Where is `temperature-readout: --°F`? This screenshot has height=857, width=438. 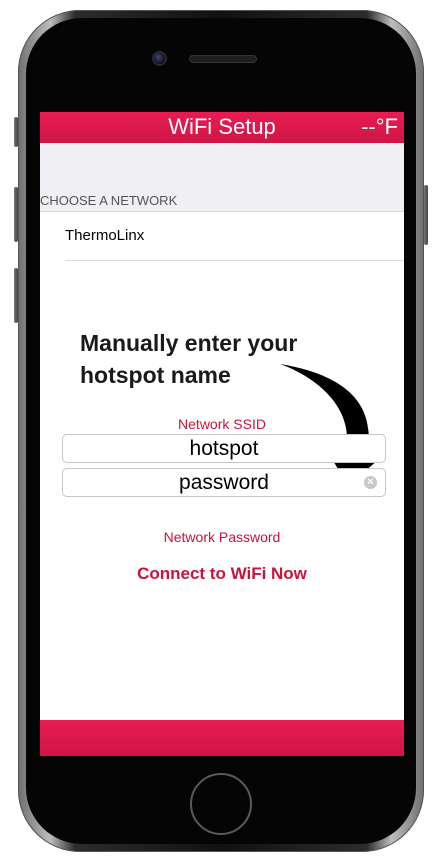 temperature-readout: --°F is located at coordinates (379, 126).